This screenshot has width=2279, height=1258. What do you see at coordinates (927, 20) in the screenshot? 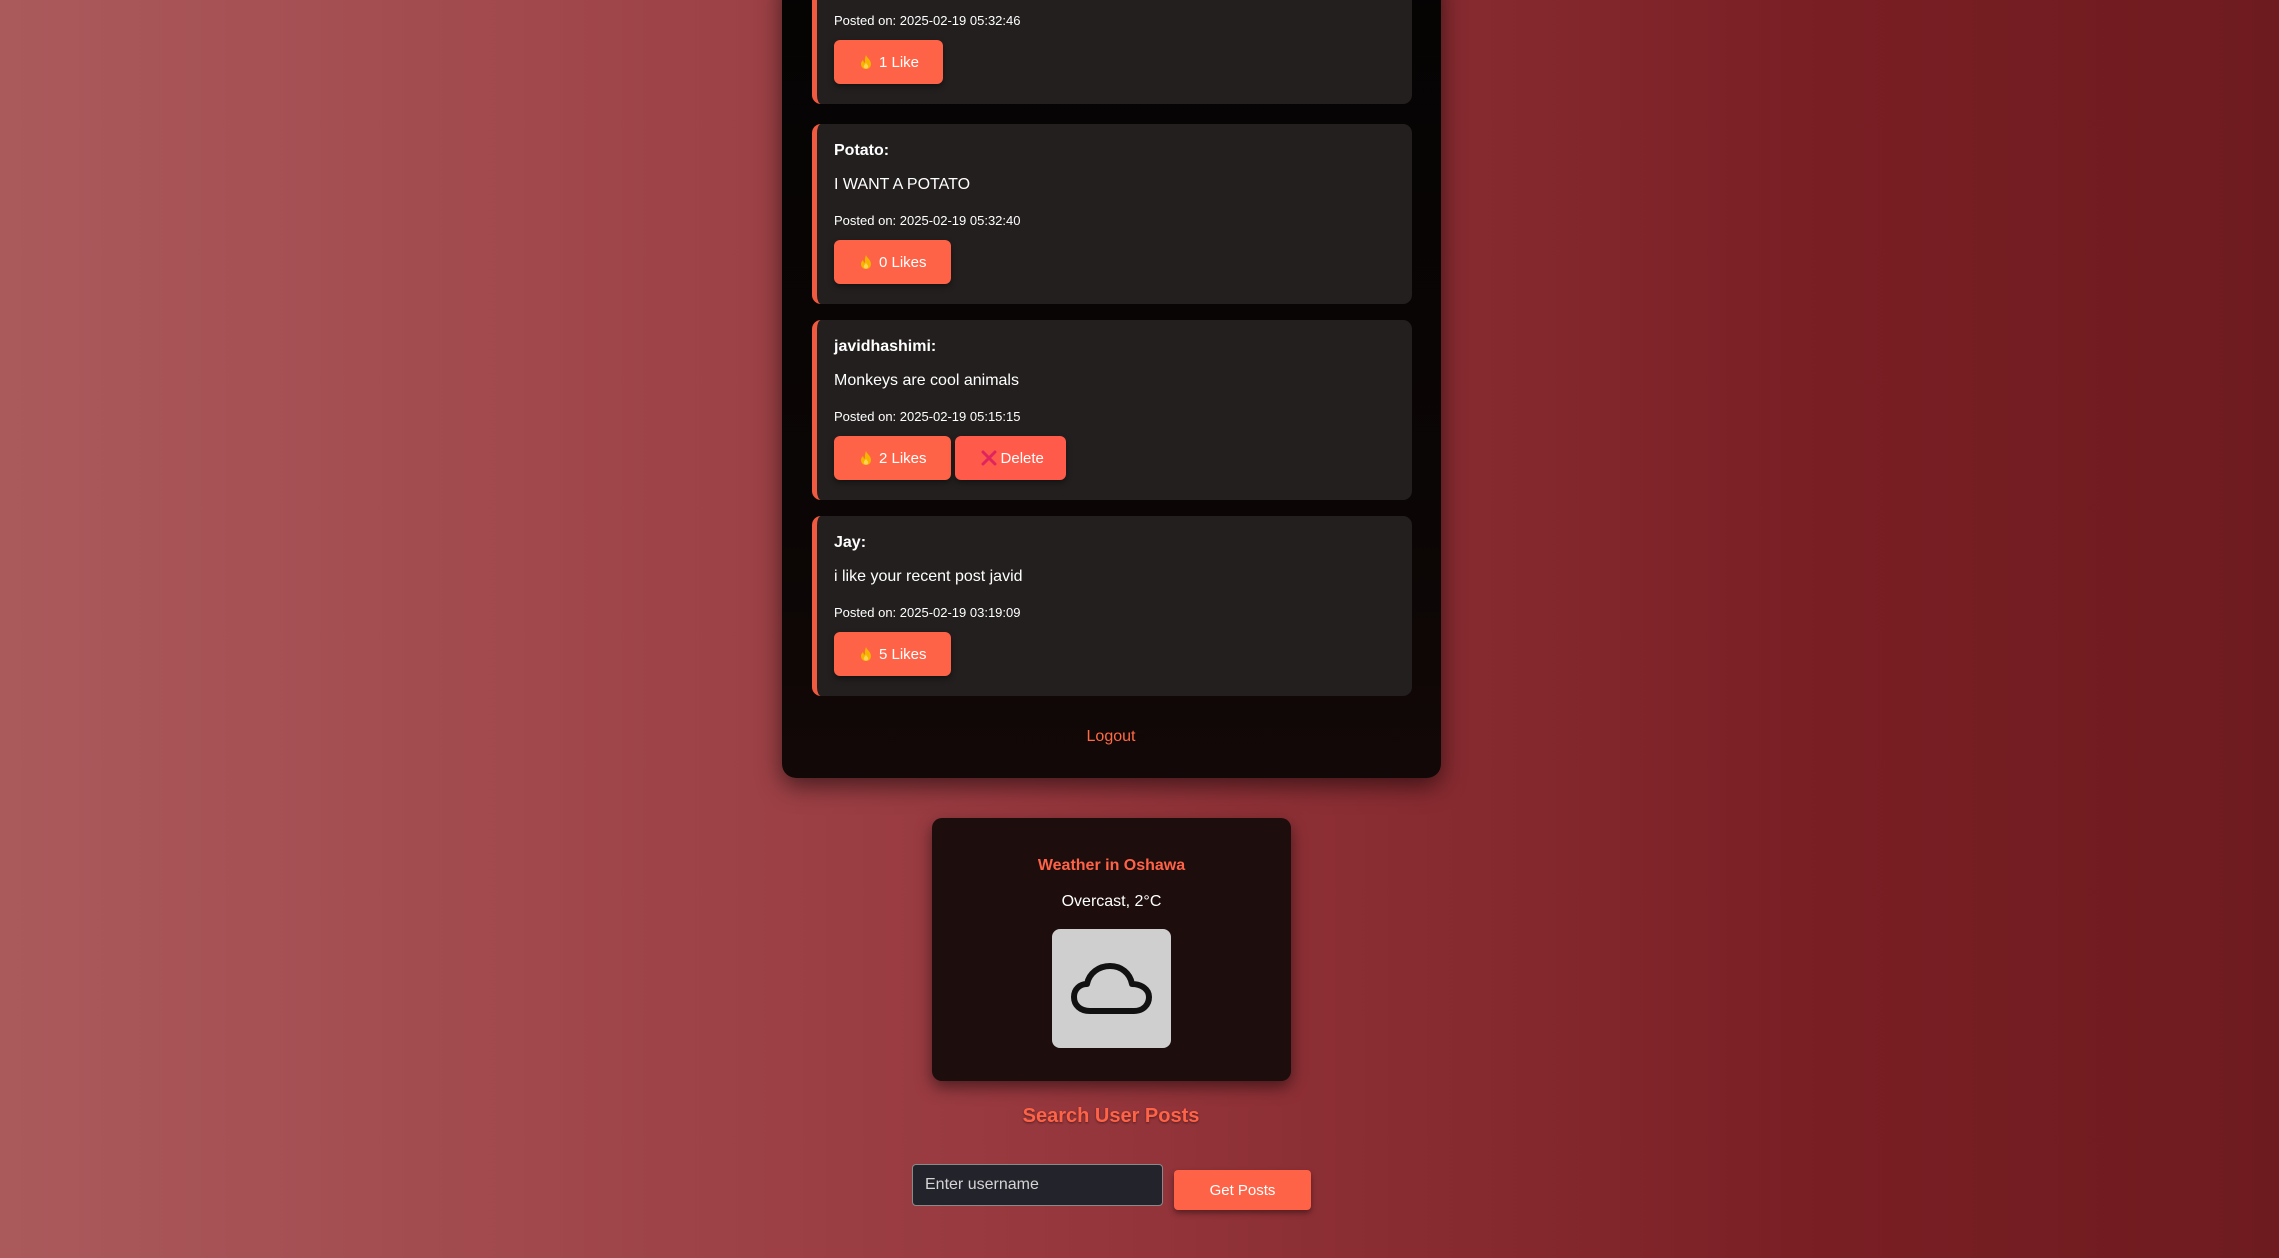
I see `post-timestamp: Posted on: 2025-02-19 05:32:46` at bounding box center [927, 20].